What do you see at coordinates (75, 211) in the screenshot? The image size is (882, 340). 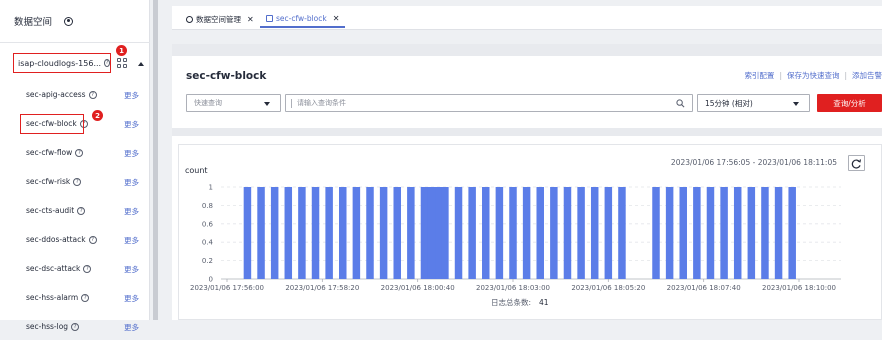 I see `sidebar-item-sec-cts-audit: sec-cts-audit? 更多` at bounding box center [75, 211].